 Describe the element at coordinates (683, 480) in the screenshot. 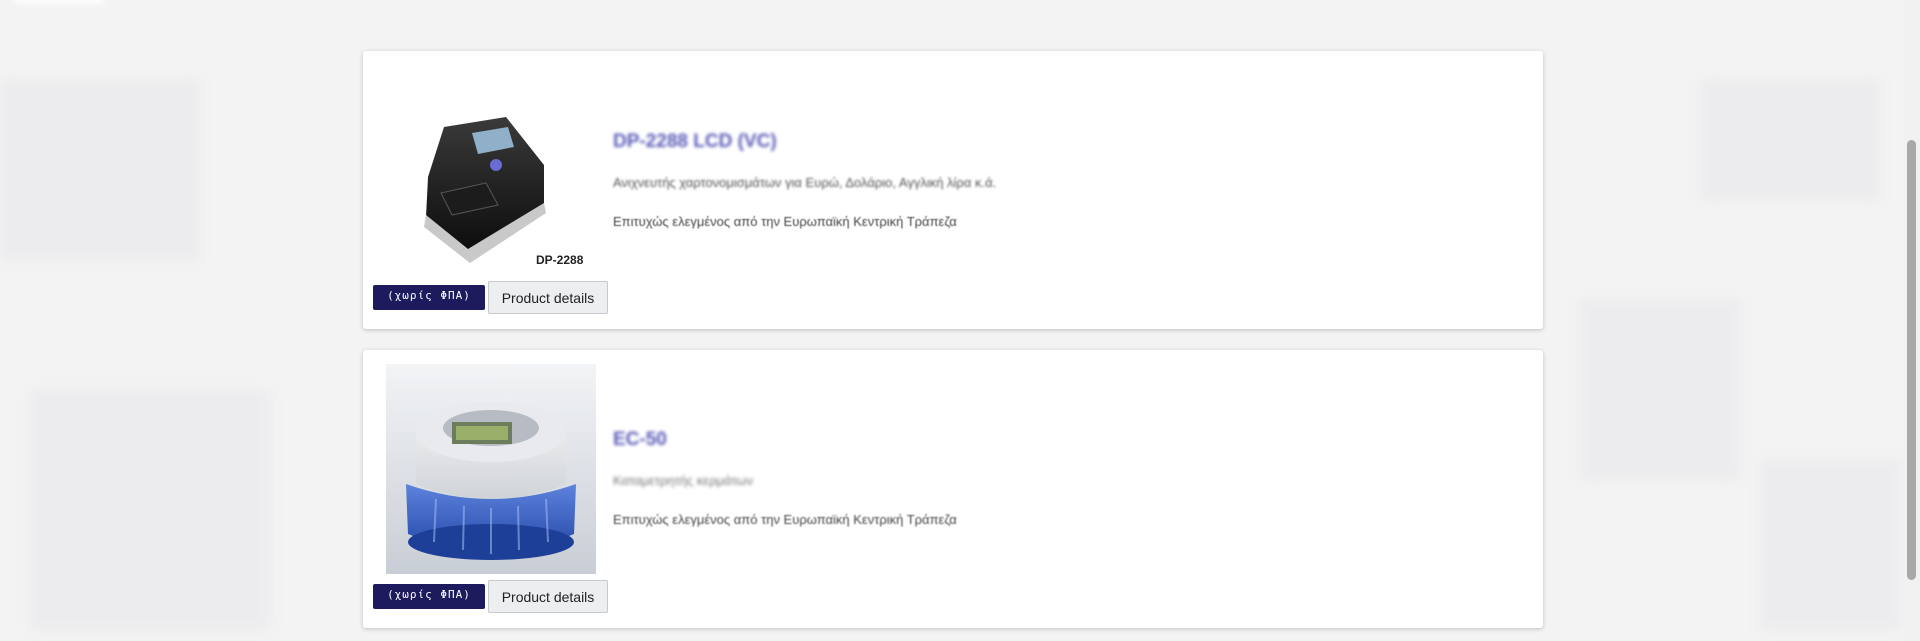

I see `product-description: Καταμετρητής κερμάτων` at that location.